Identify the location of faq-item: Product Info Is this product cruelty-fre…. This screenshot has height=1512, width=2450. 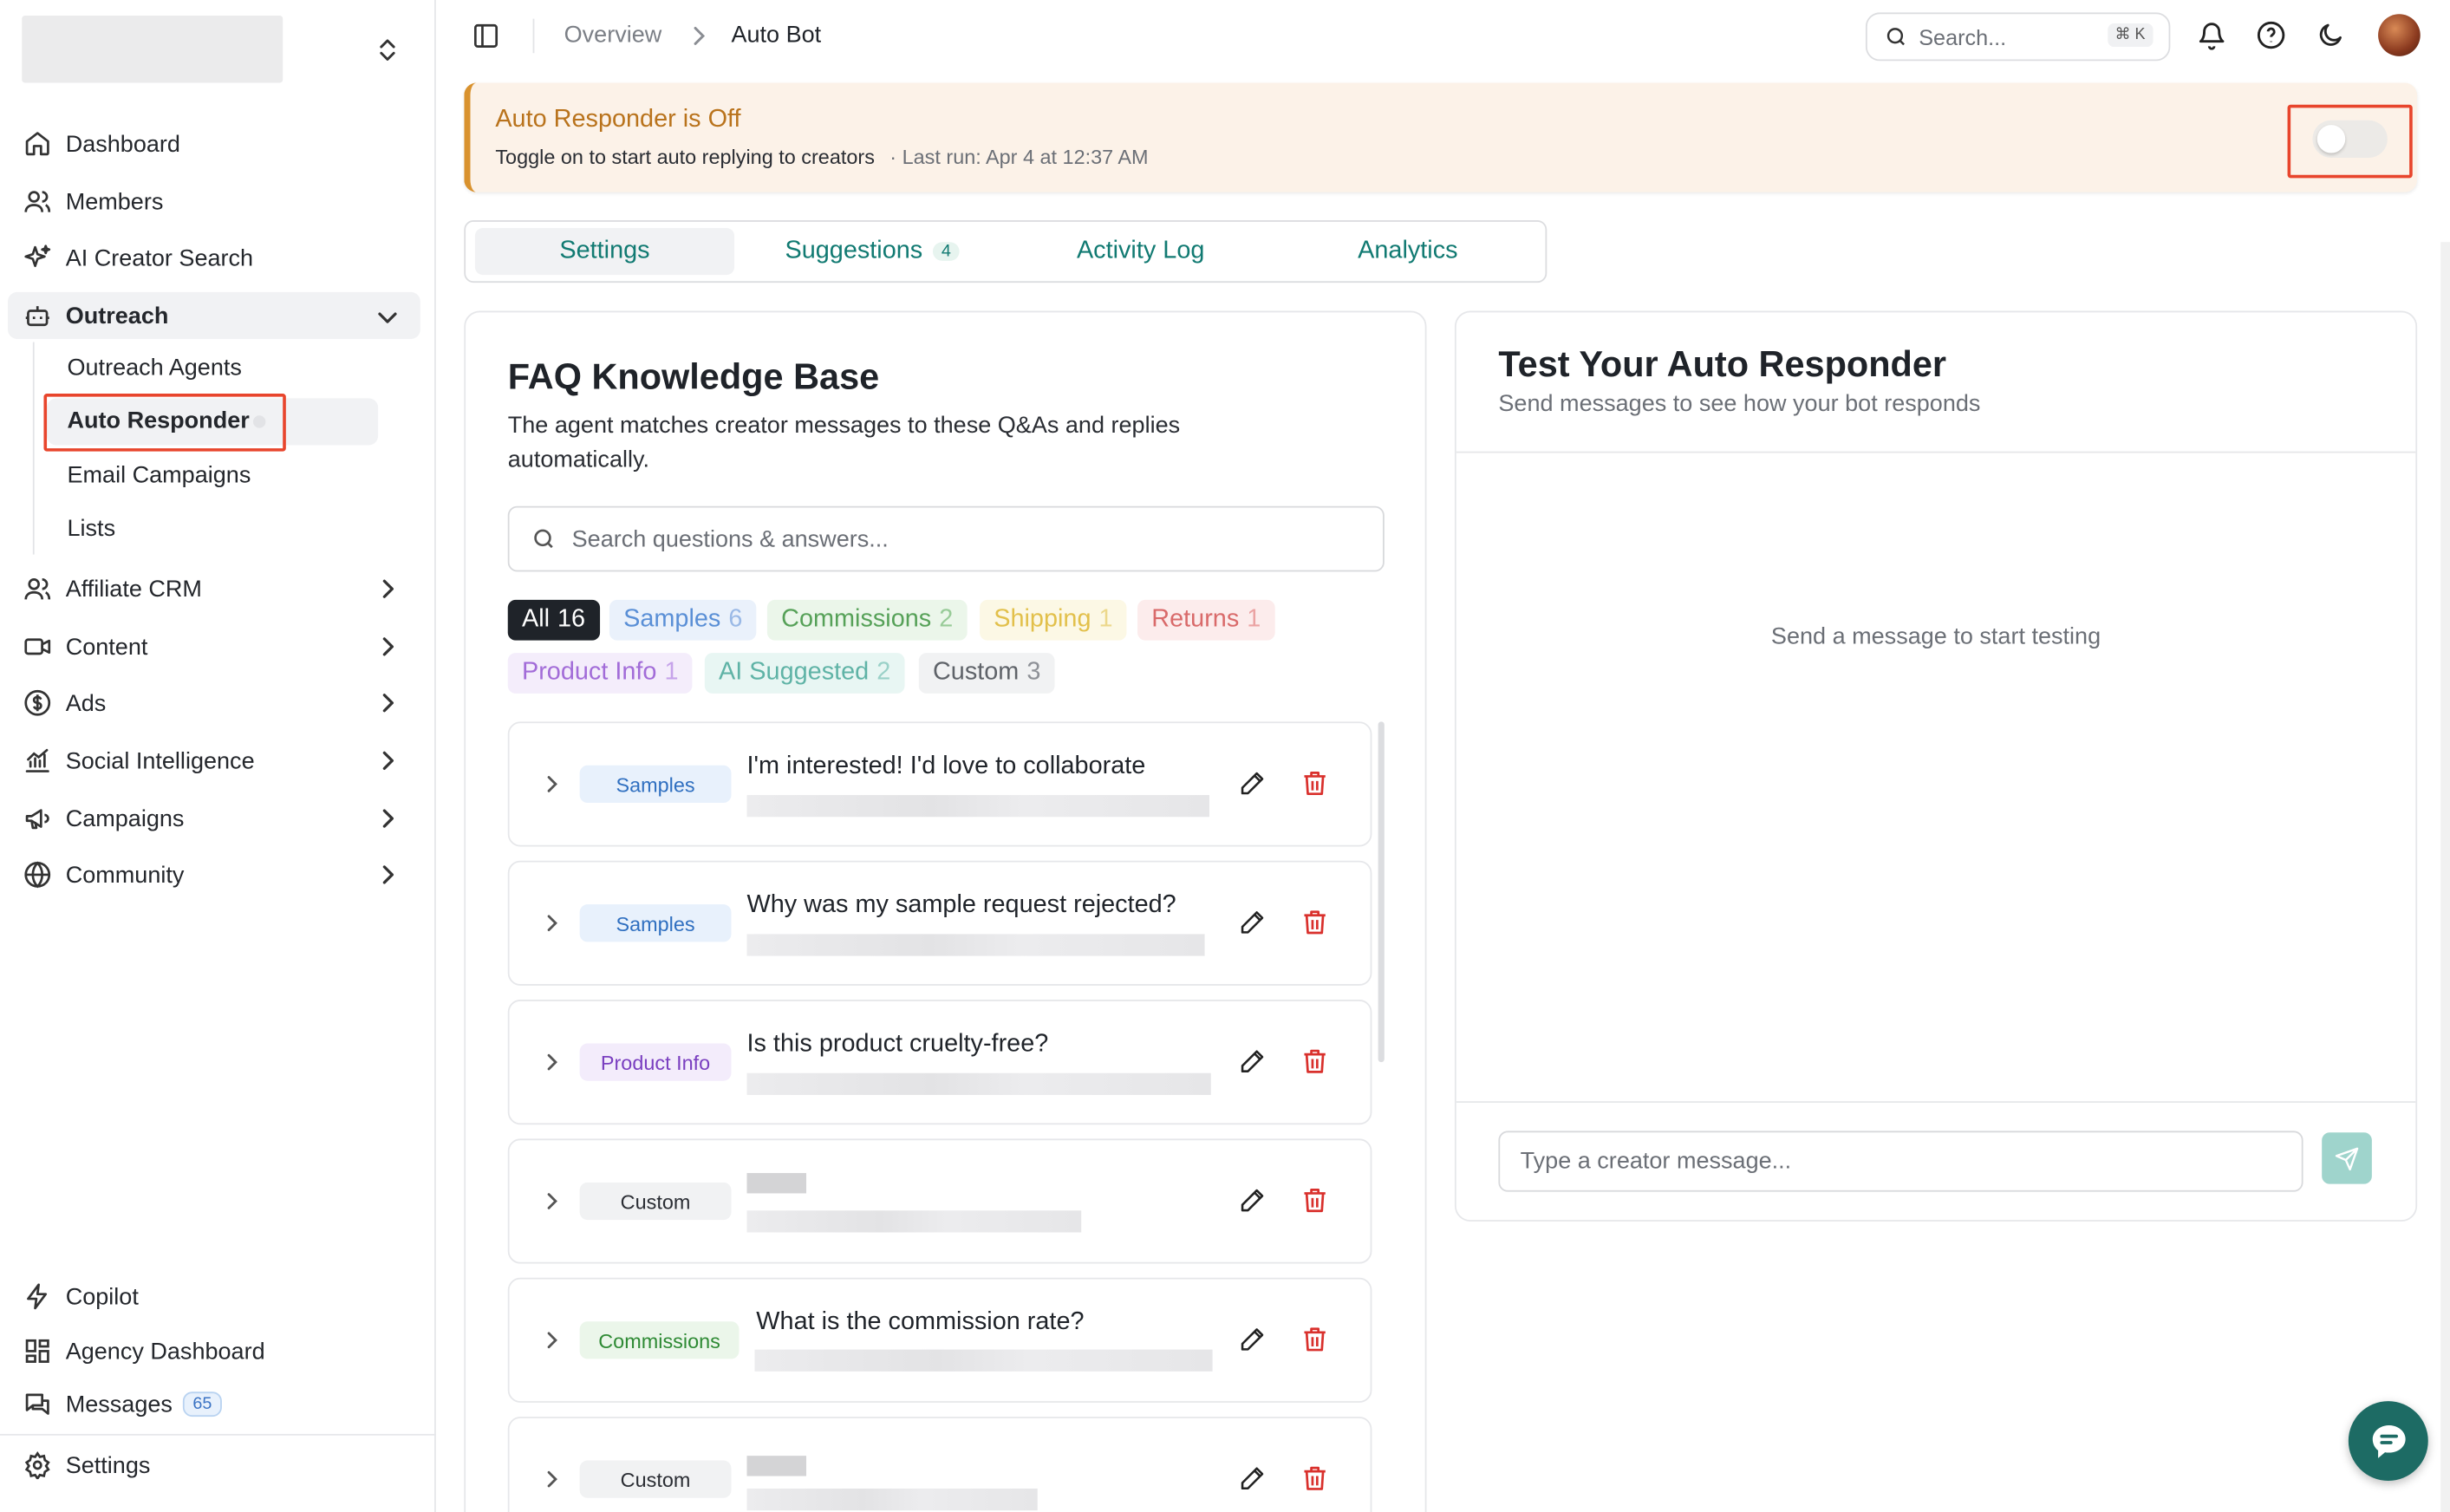
(939, 1062).